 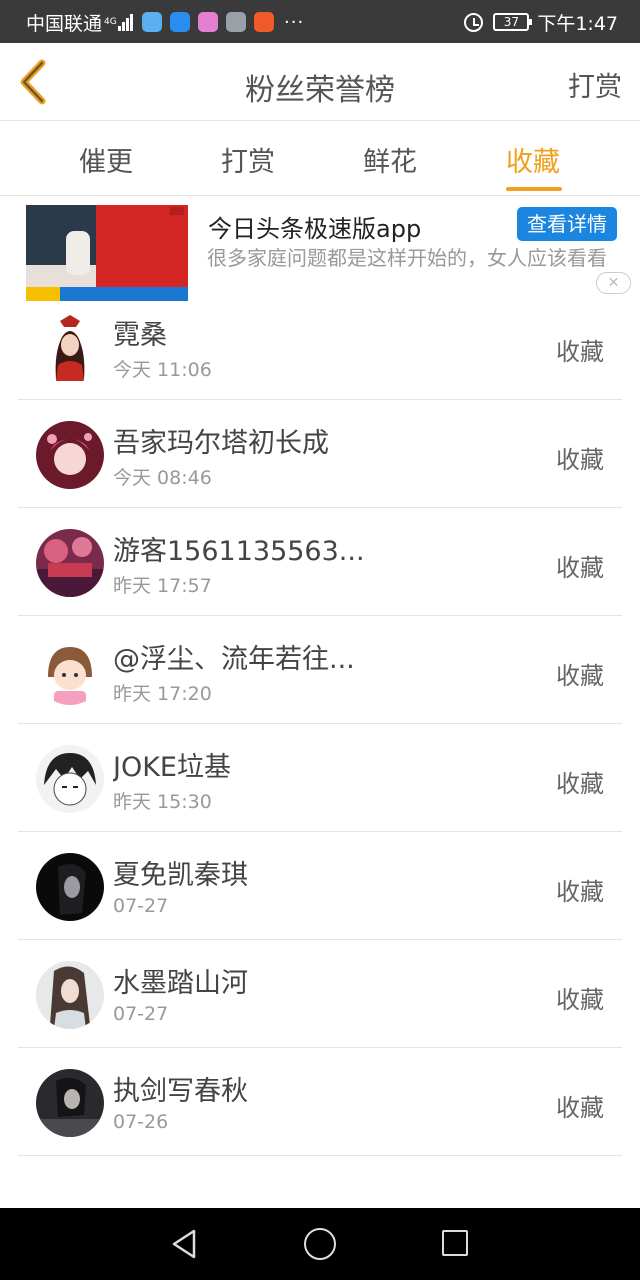 I want to click on notification-app-icon, so click(x=180, y=22).